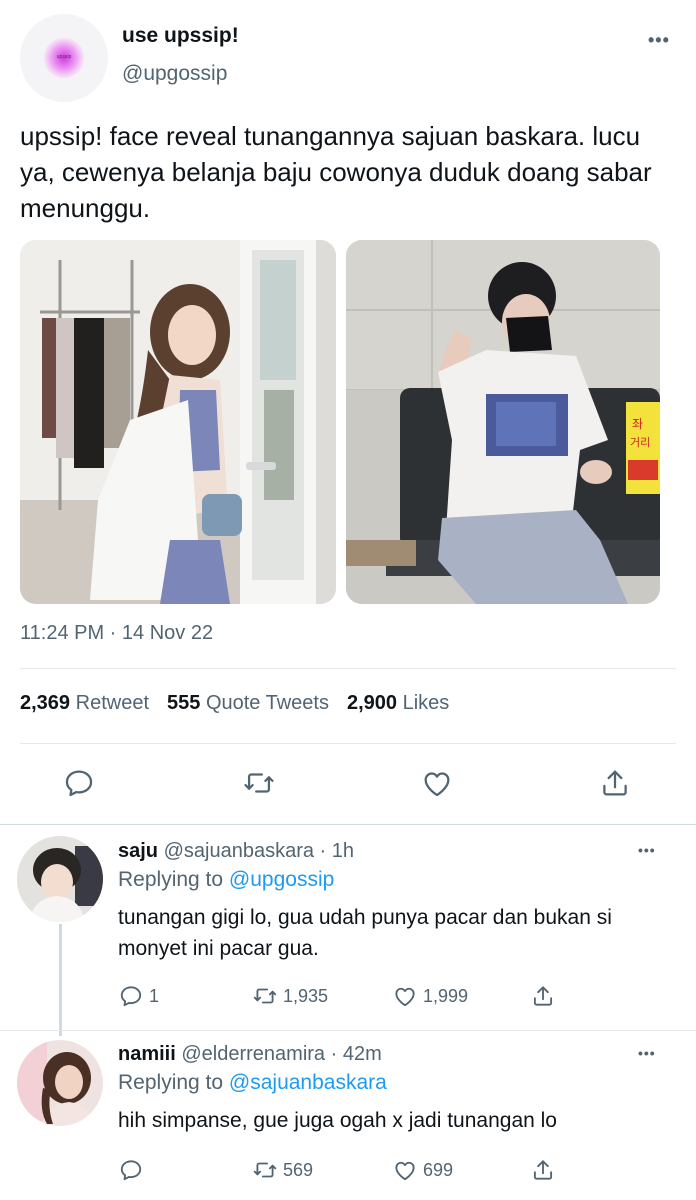 Image resolution: width=696 pixels, height=1200 pixels. I want to click on replying-to-link: @sajuanbaskara, so click(308, 1082).